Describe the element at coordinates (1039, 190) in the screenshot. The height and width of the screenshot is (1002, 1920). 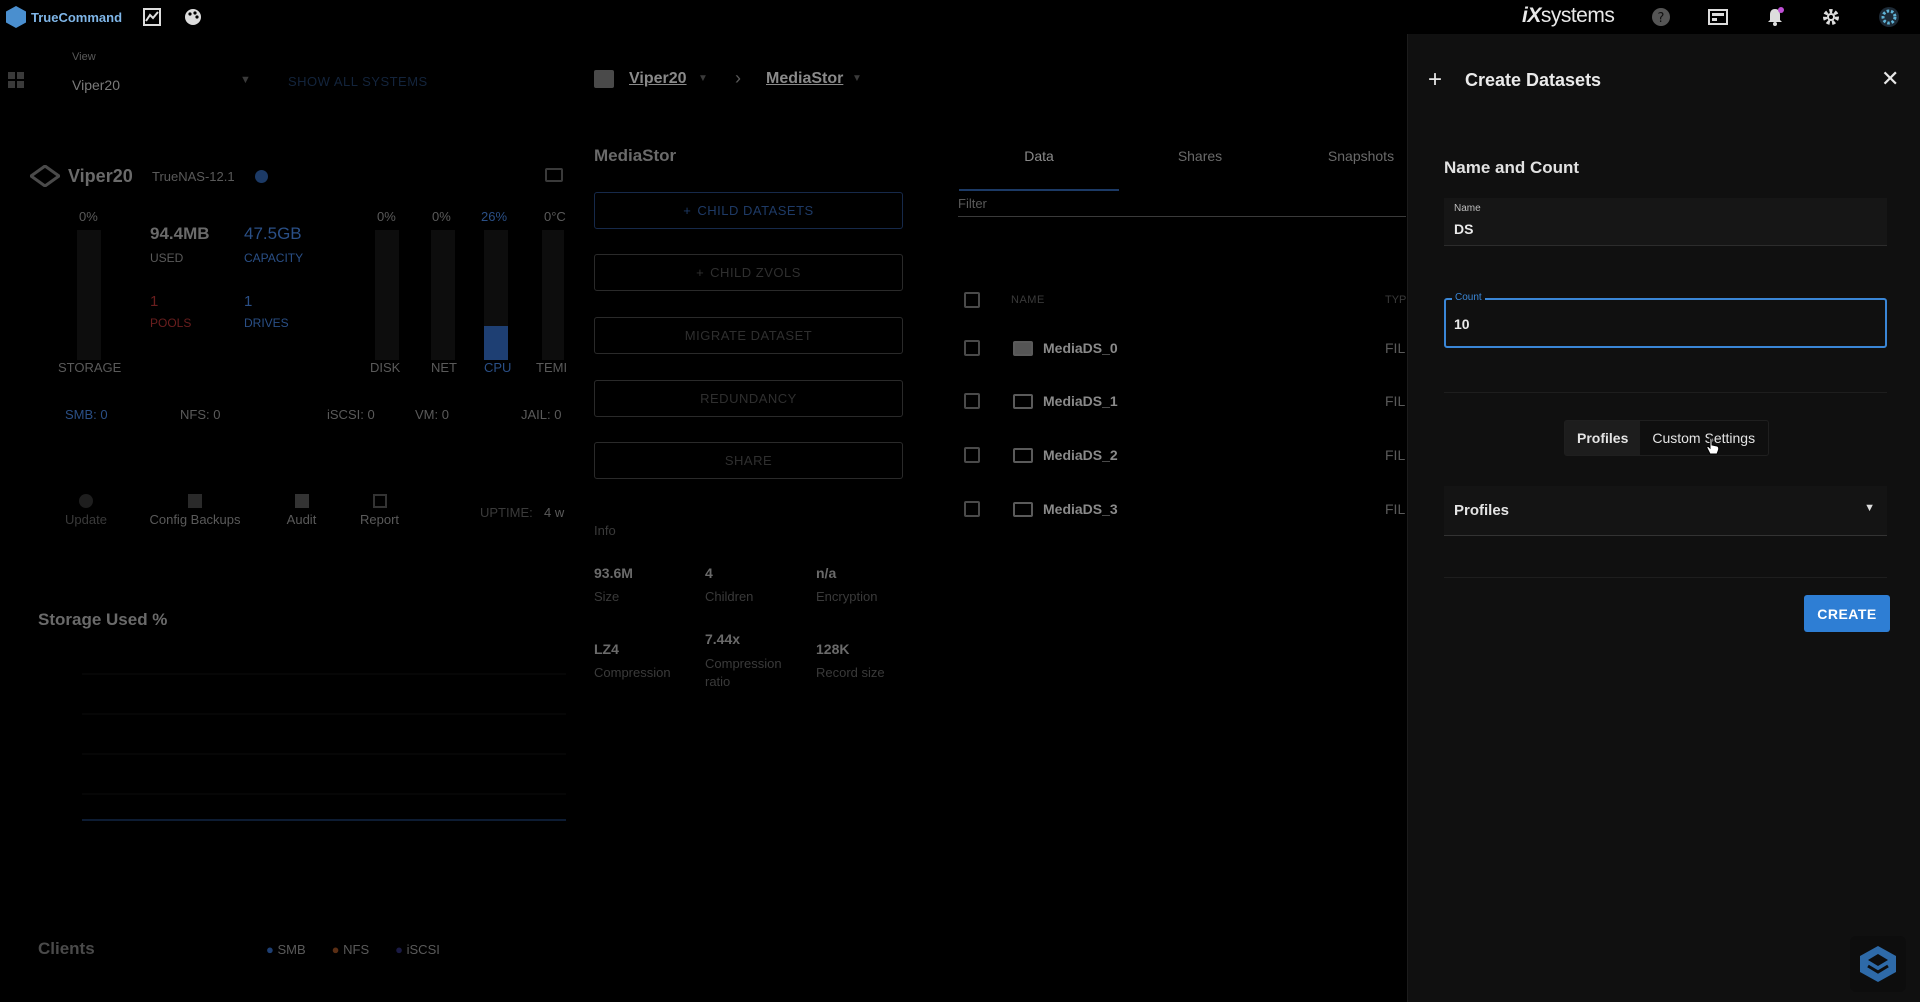
I see `tab-data-indicator` at that location.